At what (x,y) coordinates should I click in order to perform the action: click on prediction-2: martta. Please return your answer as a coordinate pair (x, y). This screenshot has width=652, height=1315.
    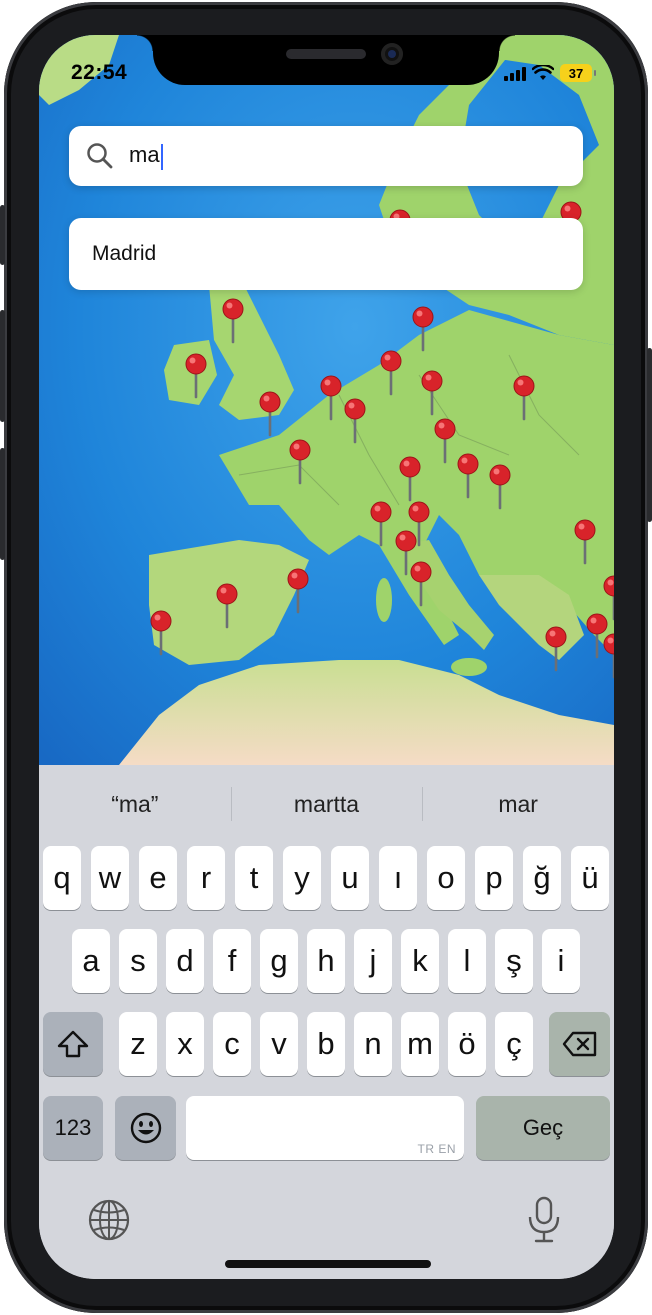
    Looking at the image, I should click on (326, 804).